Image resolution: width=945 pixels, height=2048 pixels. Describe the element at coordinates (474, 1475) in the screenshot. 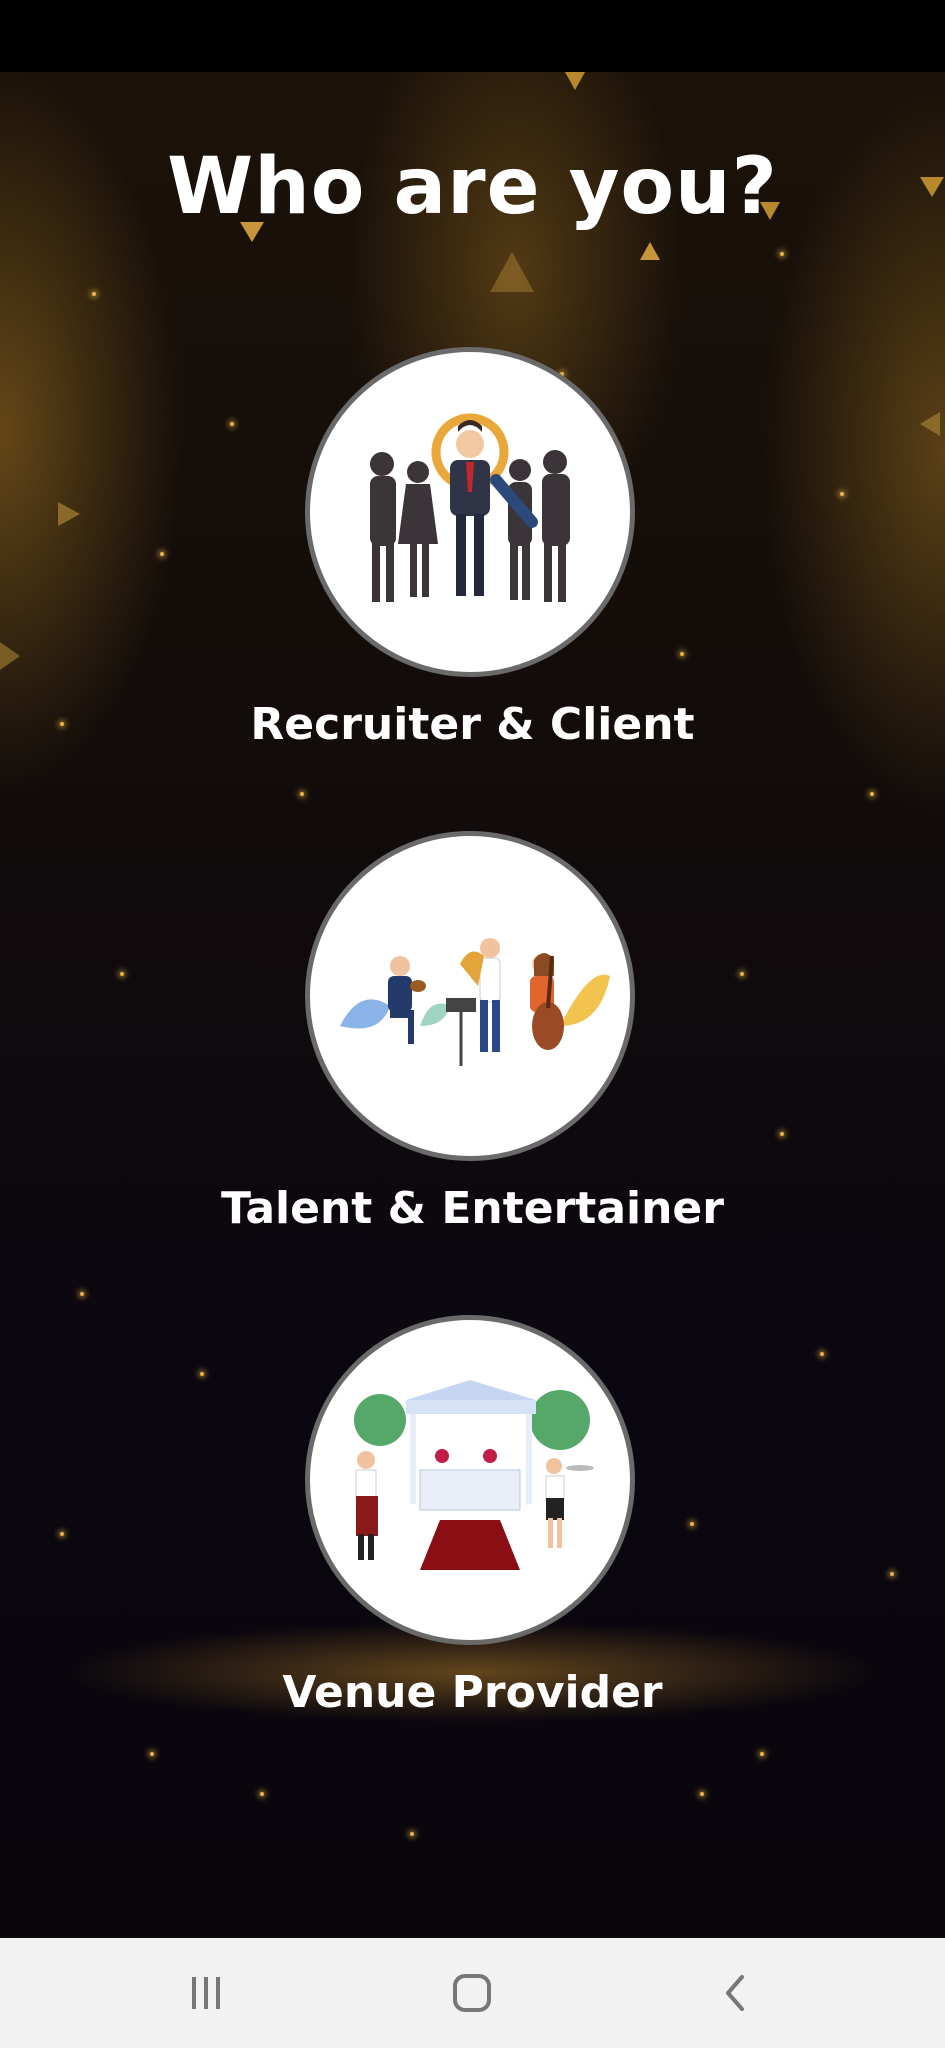

I see `venue-tent-waiters-illustration` at that location.